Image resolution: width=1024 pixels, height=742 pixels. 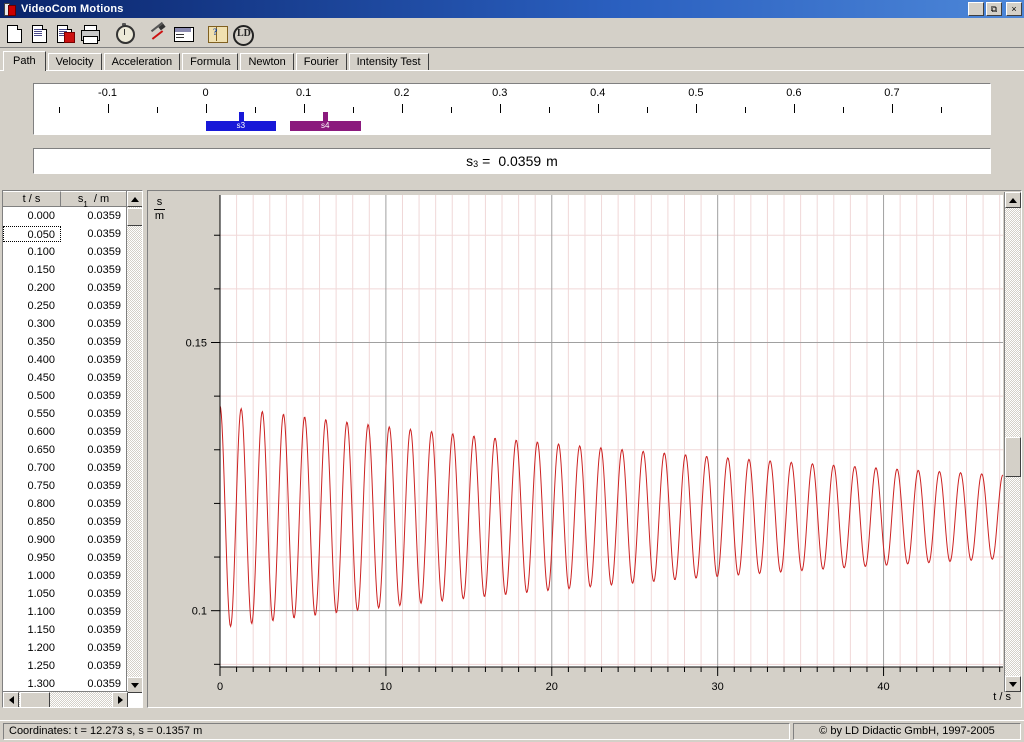 I want to click on cell-time: 0.850, so click(x=32, y=522).